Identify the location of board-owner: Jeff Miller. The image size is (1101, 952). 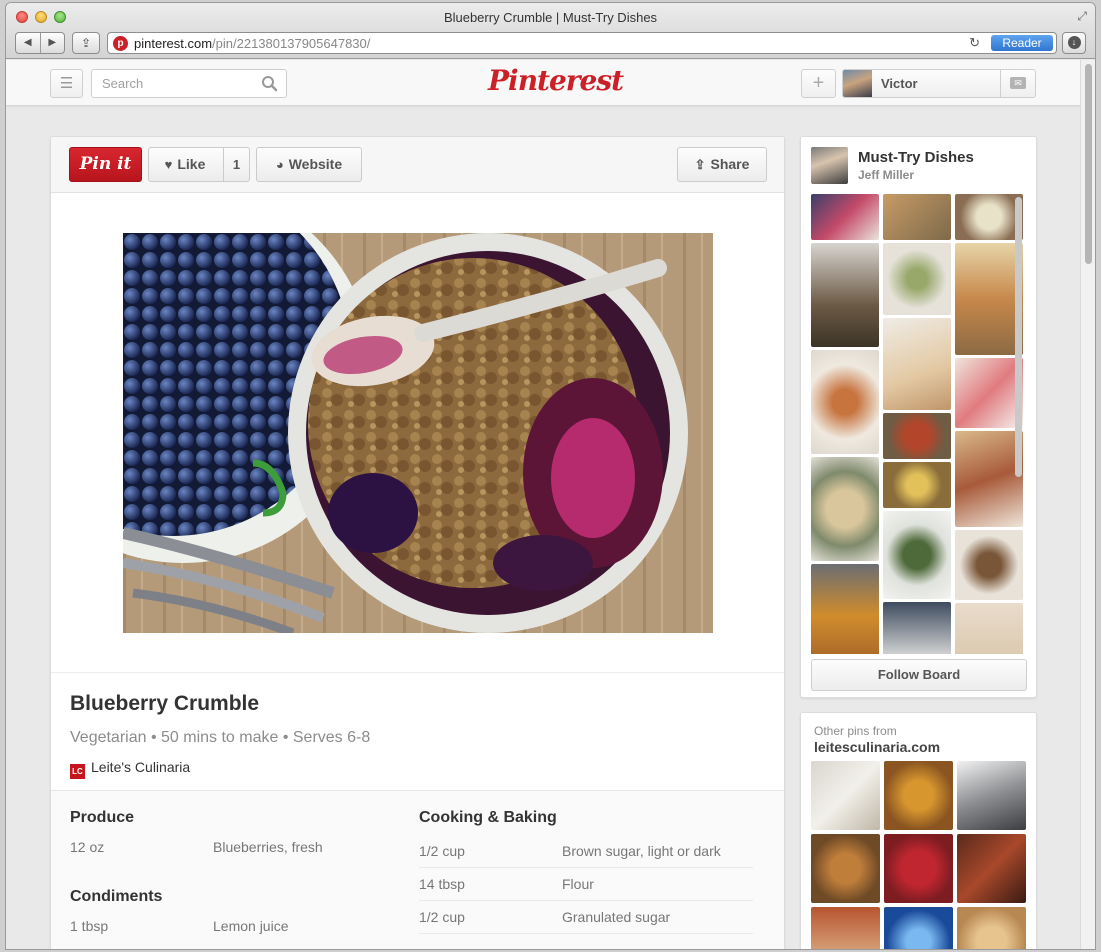
(886, 175).